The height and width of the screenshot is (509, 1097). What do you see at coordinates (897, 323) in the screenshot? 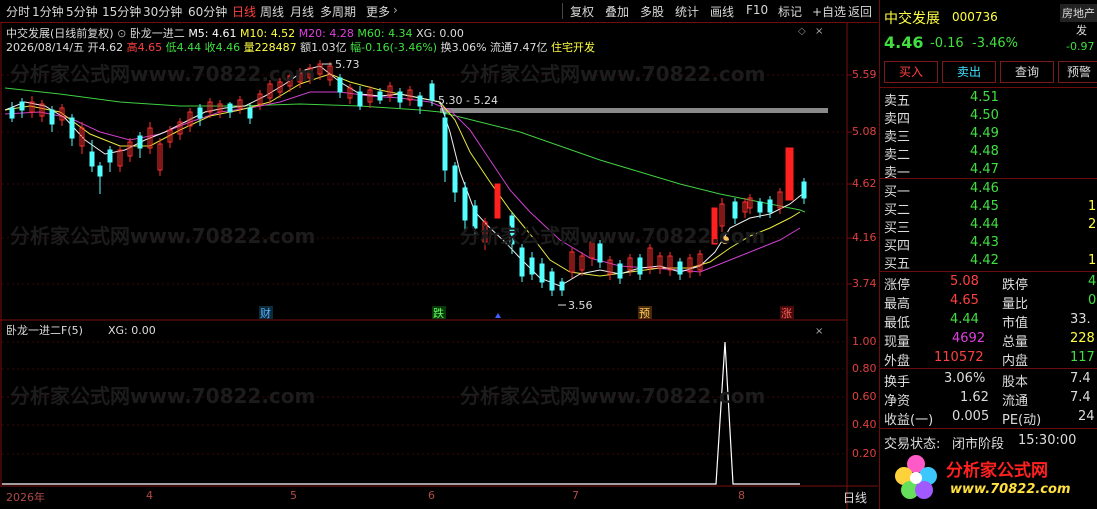
I see `stat-label: 最低` at bounding box center [897, 323].